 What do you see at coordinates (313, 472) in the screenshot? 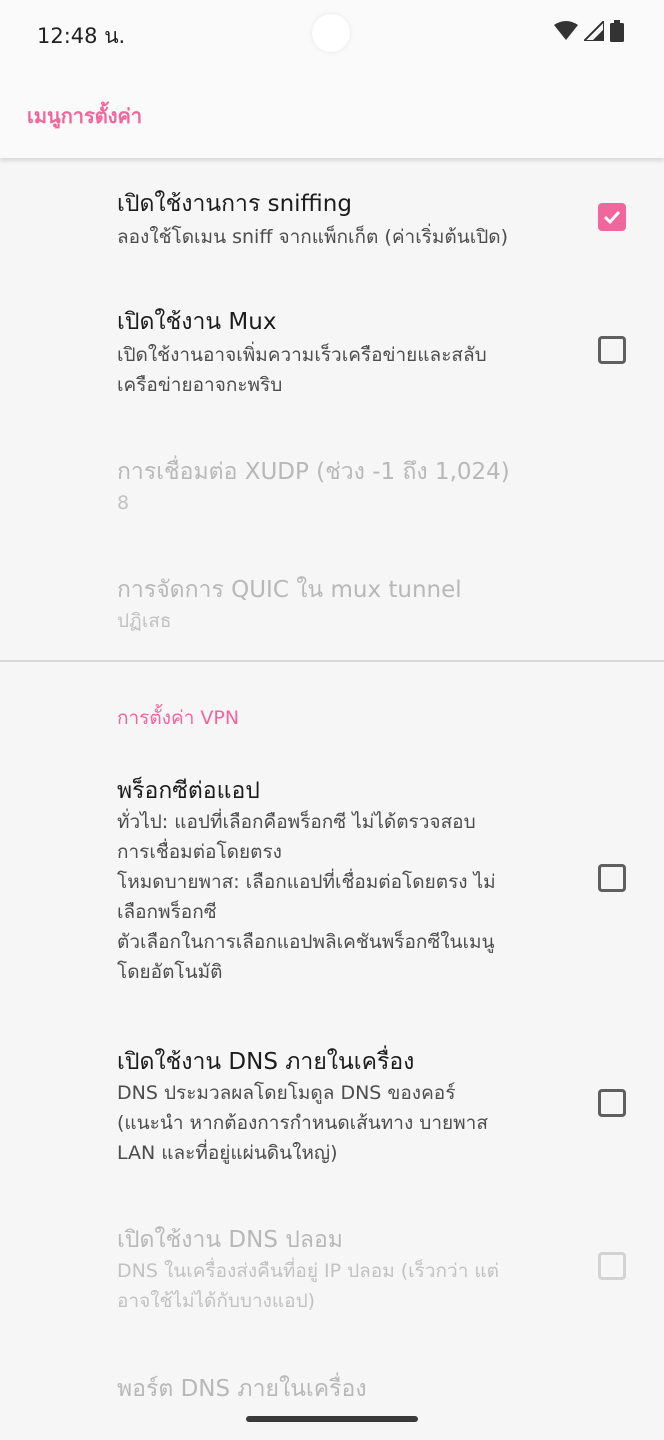
I see `setting-title: การเชื่อมต่อ XUDP (ช่วง -1 ถึง 1,024)` at bounding box center [313, 472].